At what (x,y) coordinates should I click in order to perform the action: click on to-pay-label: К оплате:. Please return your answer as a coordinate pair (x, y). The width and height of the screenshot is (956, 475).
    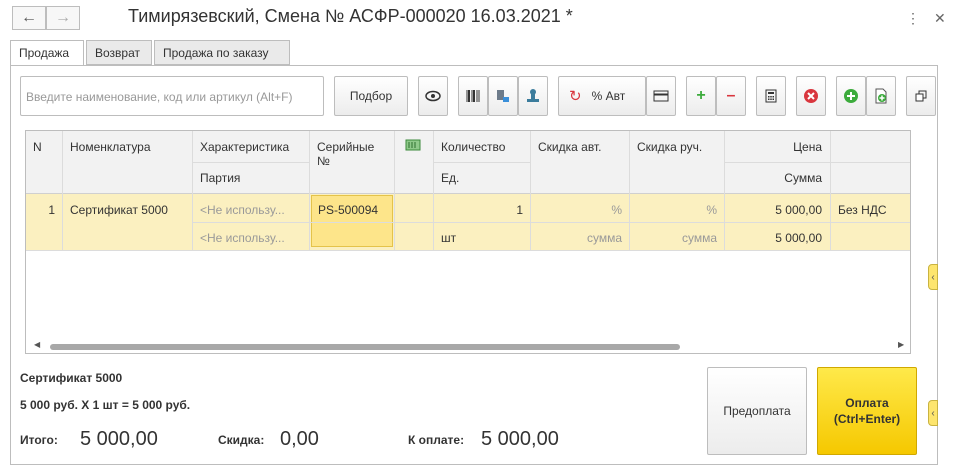
    Looking at the image, I should click on (436, 440).